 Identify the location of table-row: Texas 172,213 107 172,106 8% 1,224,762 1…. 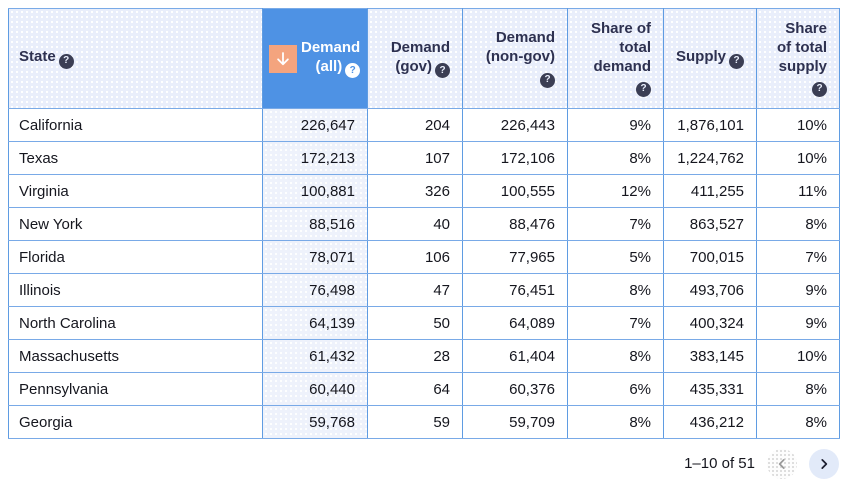
(424, 158).